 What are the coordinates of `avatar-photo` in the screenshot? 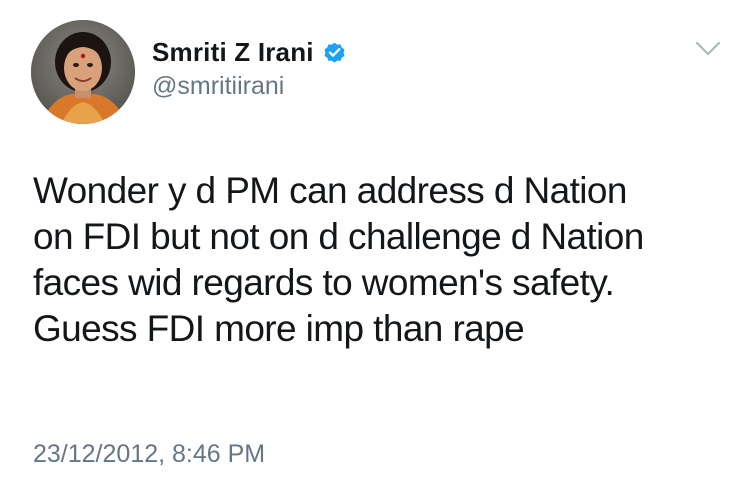 It's located at (83, 72).